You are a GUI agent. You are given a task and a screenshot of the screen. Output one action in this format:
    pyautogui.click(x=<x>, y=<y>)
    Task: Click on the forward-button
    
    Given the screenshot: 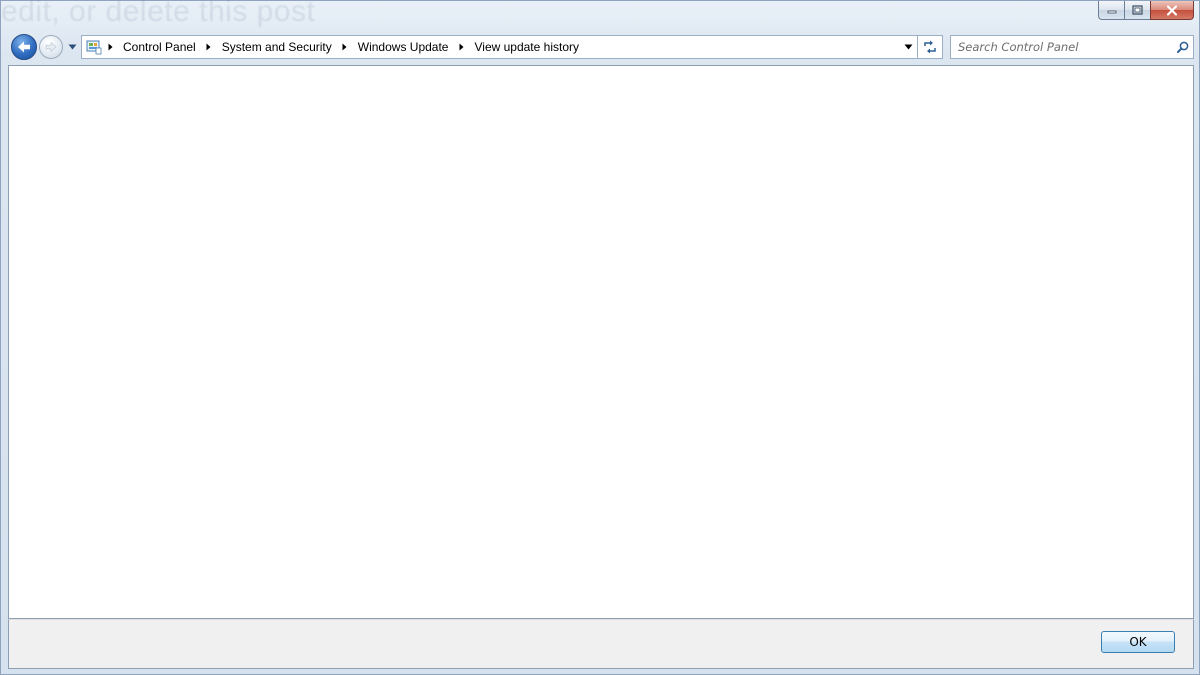 What is the action you would take?
    pyautogui.click(x=51, y=47)
    